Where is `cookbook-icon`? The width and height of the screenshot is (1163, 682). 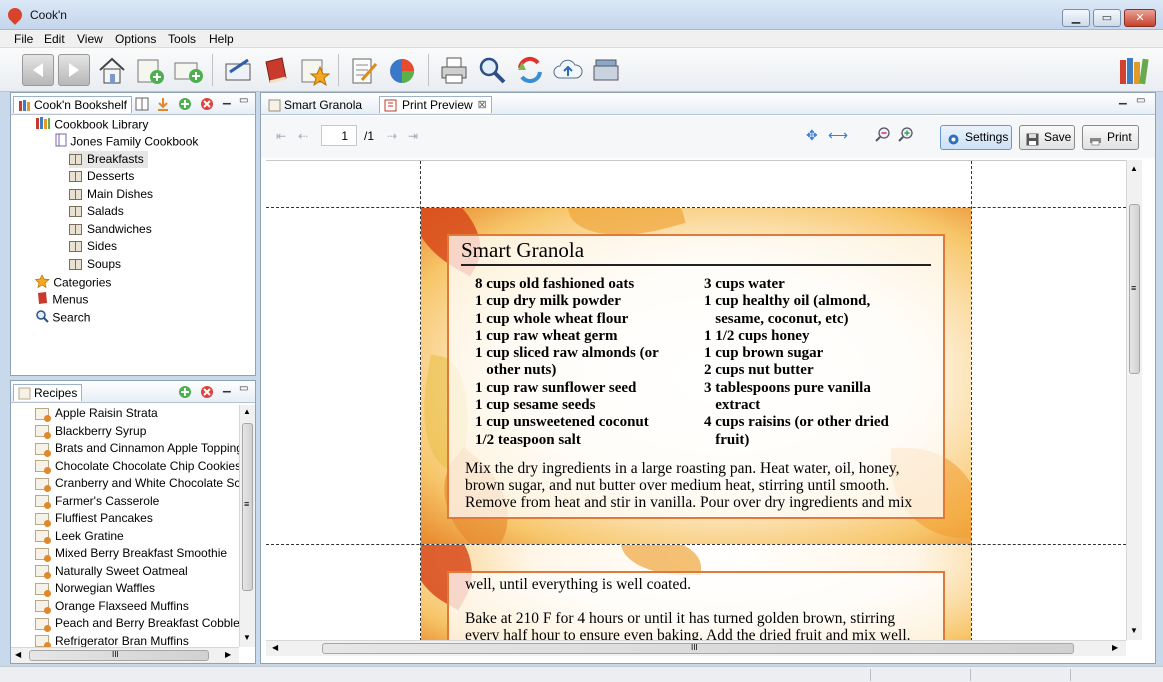 cookbook-icon is located at coordinates (276, 70).